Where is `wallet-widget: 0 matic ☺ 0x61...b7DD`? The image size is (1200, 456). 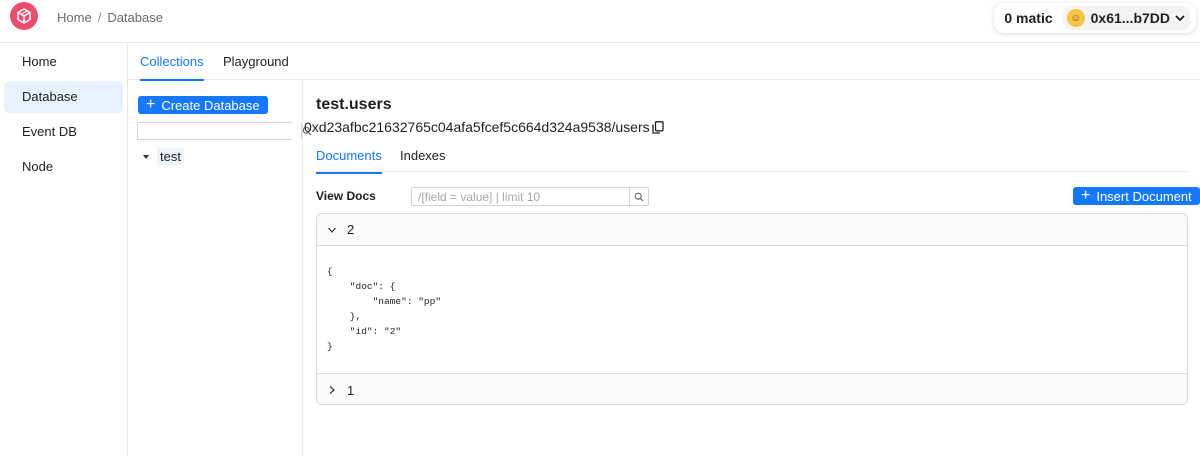 wallet-widget: 0 matic ☺ 0x61...b7DD is located at coordinates (1095, 18).